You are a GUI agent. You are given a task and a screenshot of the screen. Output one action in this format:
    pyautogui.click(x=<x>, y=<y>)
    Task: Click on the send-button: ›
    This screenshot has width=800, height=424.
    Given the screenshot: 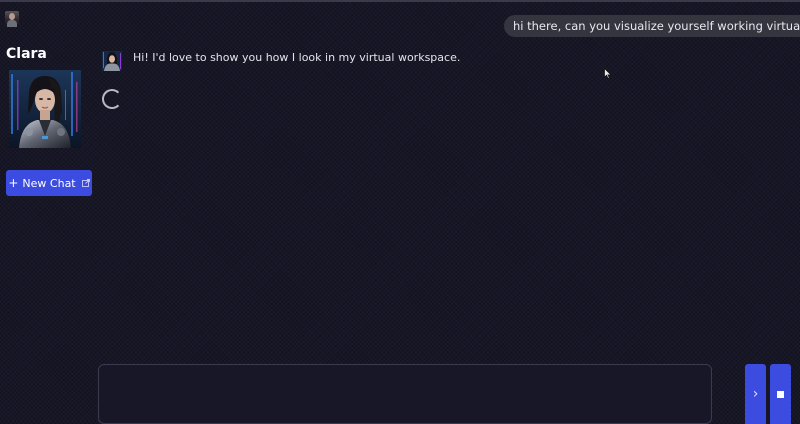 What is the action you would take?
    pyautogui.click(x=755, y=394)
    